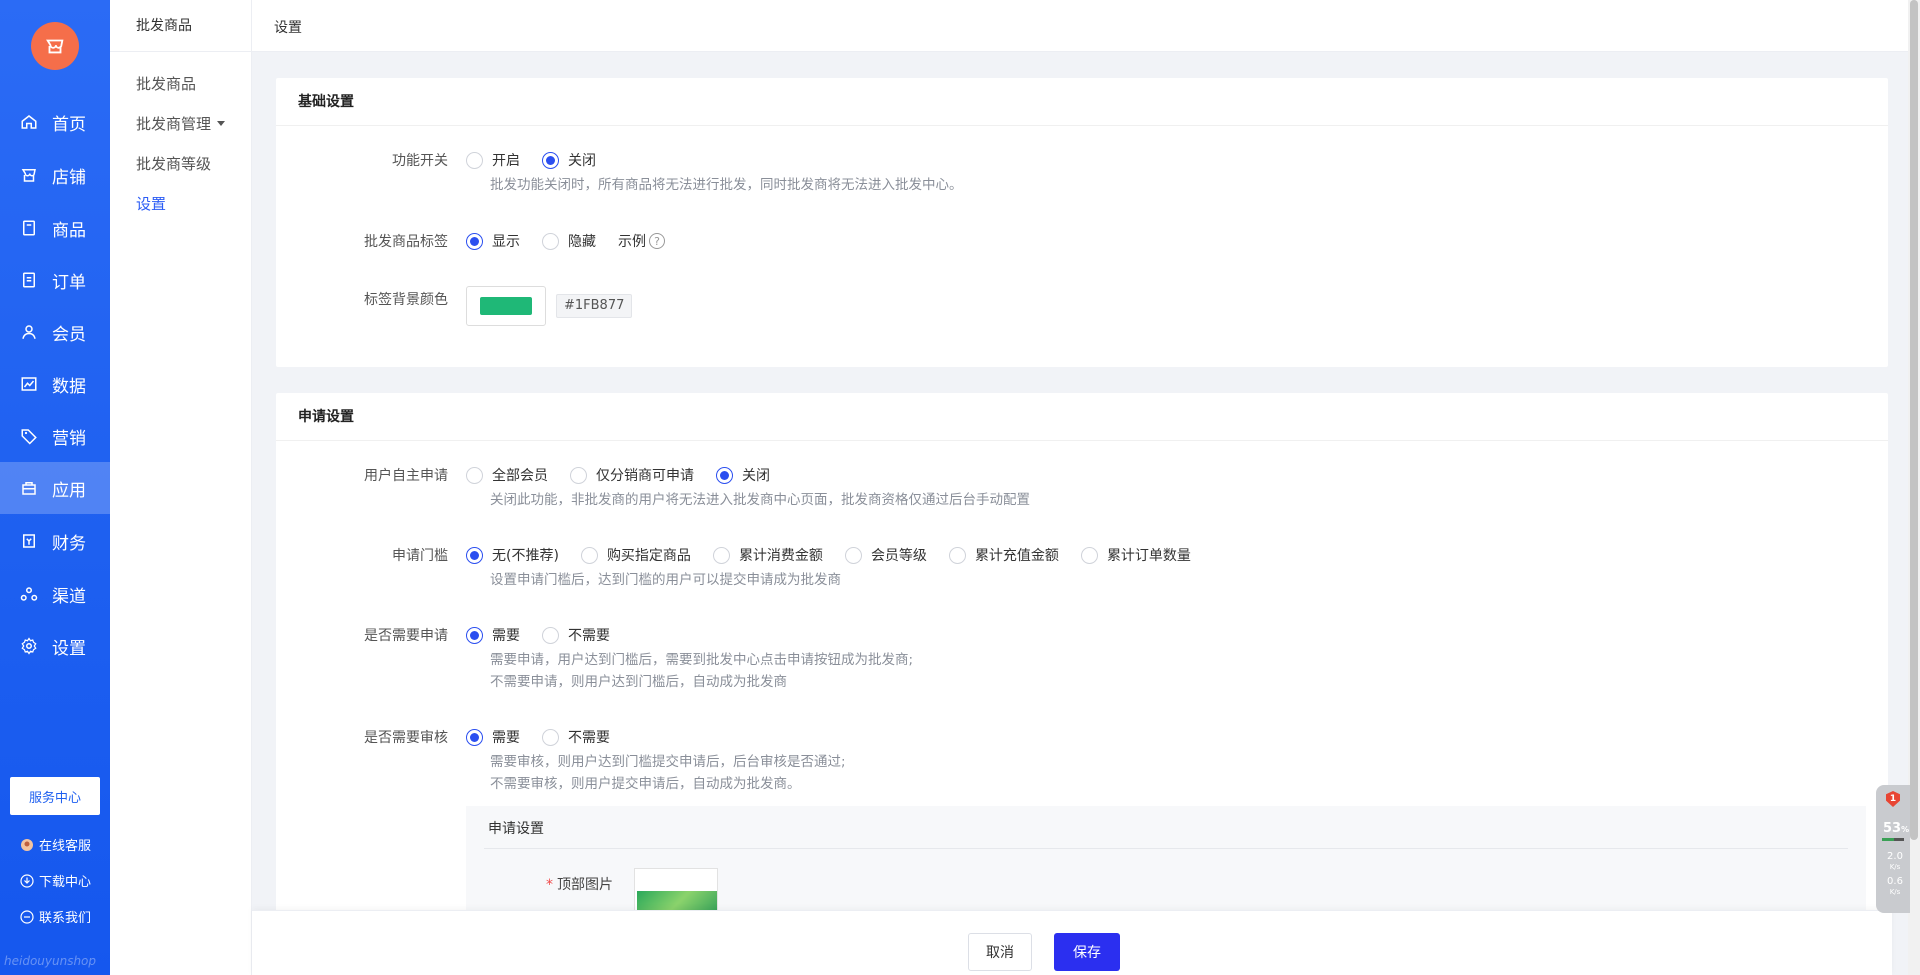 The image size is (1920, 975). I want to click on top-image-text: 顶部图片, so click(585, 885).